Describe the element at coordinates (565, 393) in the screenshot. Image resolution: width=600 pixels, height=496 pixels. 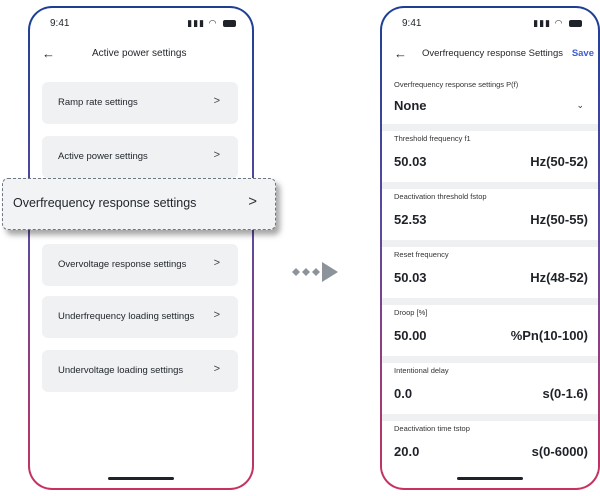
I see `field-range: s(0-1.6)` at that location.